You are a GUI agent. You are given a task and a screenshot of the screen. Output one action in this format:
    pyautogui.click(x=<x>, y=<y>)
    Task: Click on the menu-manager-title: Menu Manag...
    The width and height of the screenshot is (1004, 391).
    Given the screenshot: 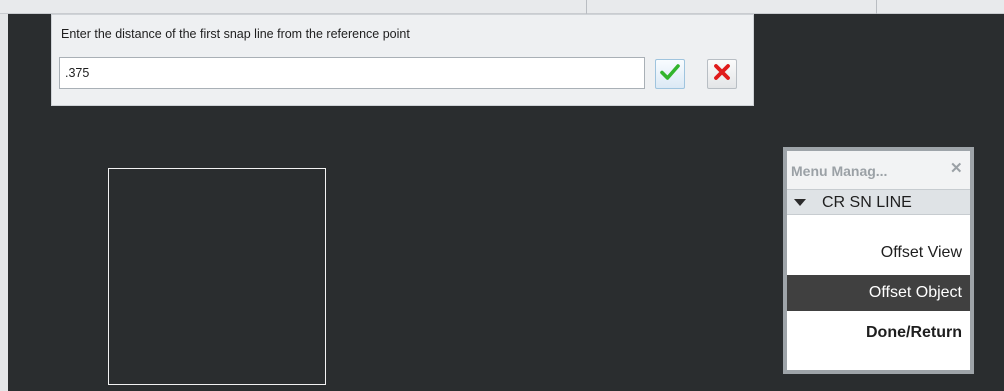 What is the action you would take?
    pyautogui.click(x=839, y=171)
    